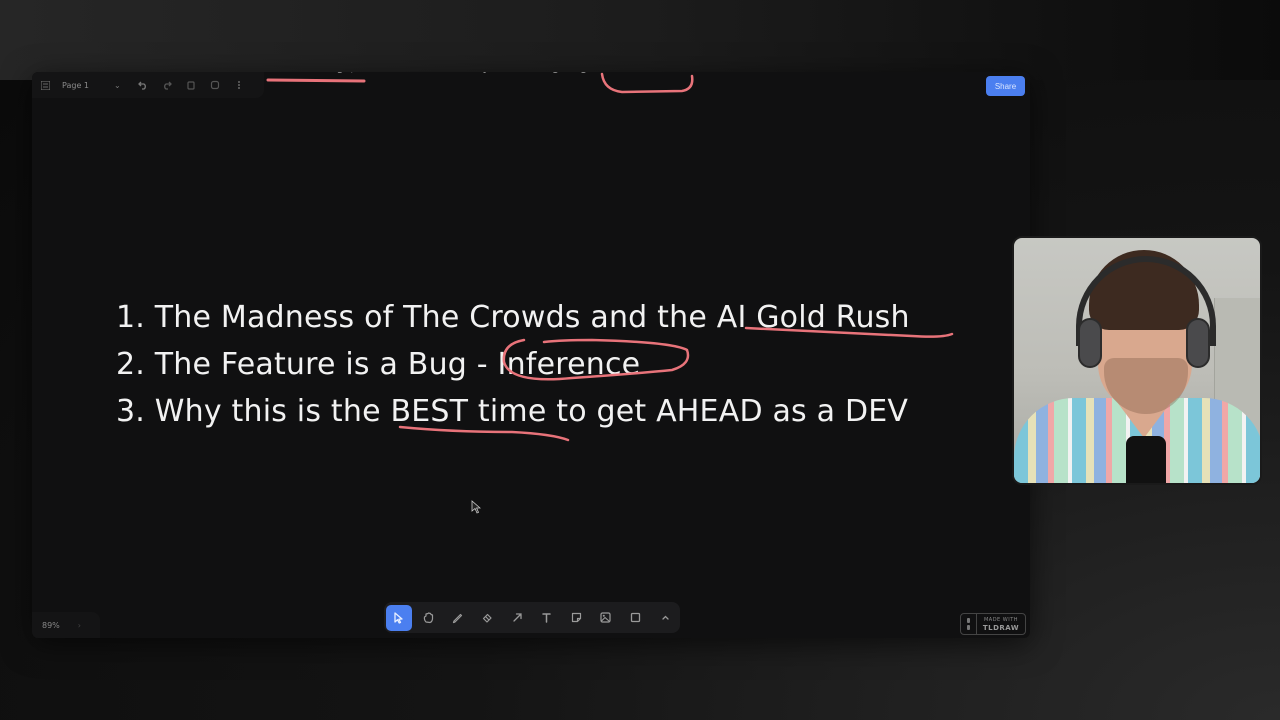 Image resolution: width=1280 pixels, height=720 pixels. I want to click on chevron-up-icon, so click(665, 617).